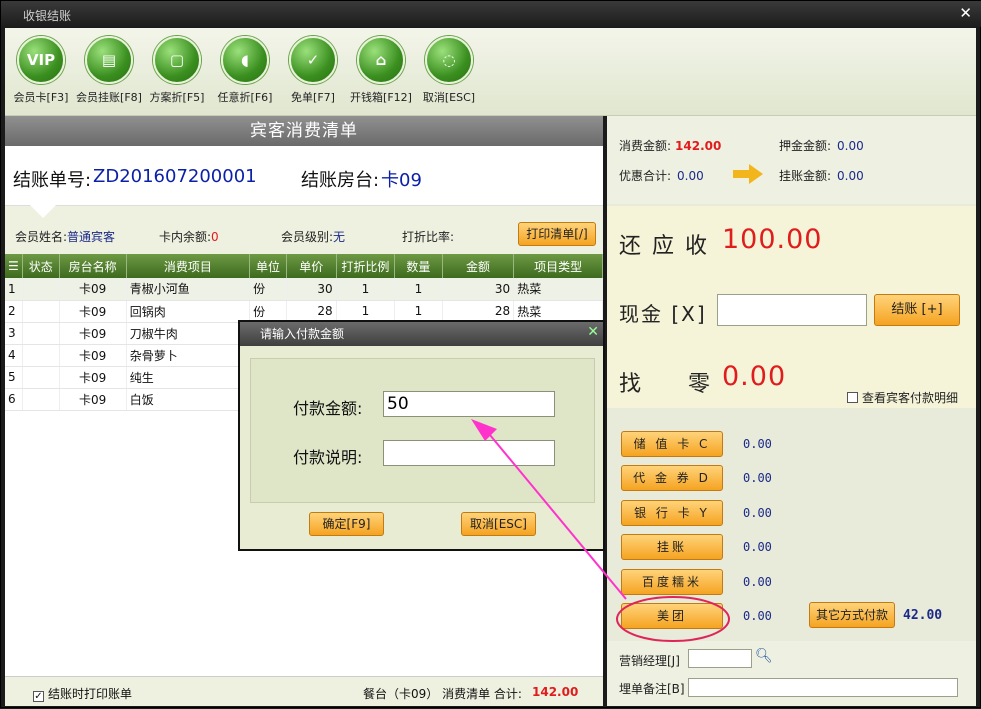 The image size is (981, 709). Describe the element at coordinates (748, 174) in the screenshot. I see `arrow-right-icon` at that location.